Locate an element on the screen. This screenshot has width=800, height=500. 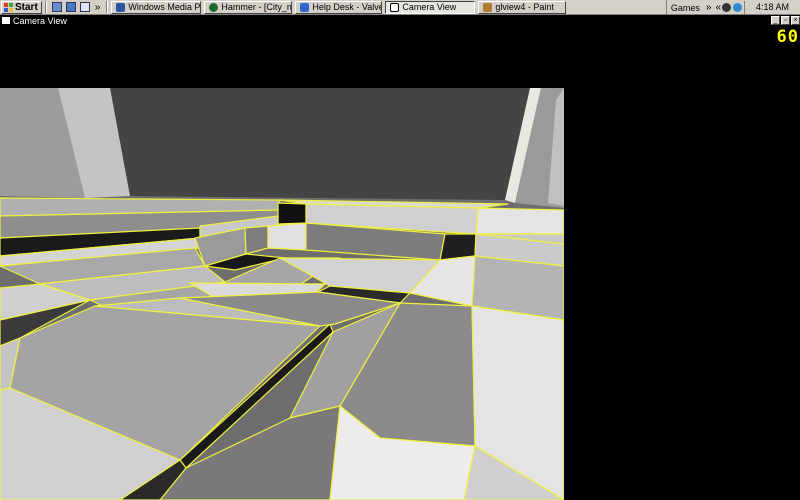
restore-button: ▫ is located at coordinates (785, 20).